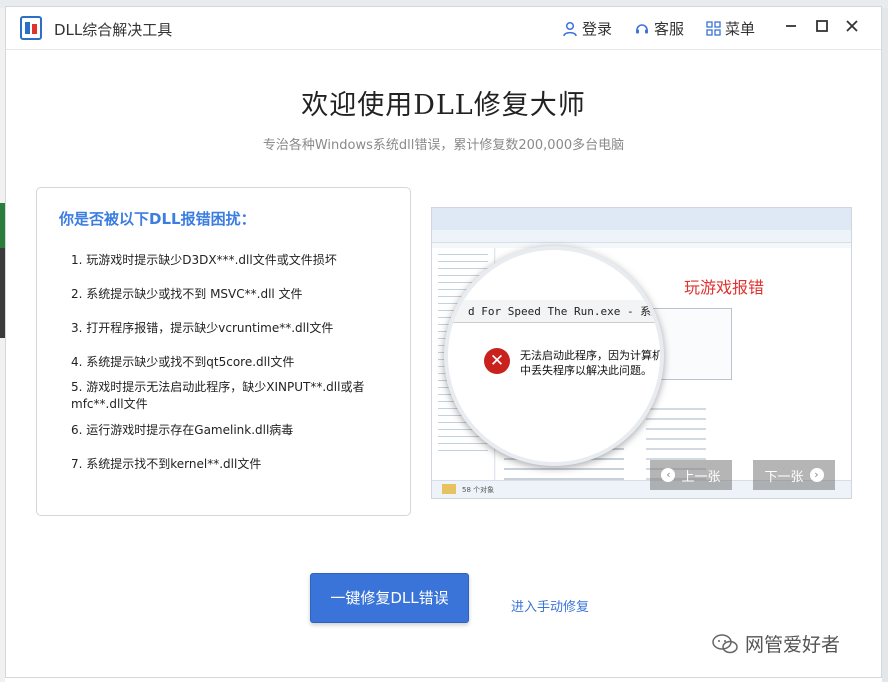 The width and height of the screenshot is (888, 682). What do you see at coordinates (701, 477) in the screenshot?
I see `prev-label: 上一张` at bounding box center [701, 477].